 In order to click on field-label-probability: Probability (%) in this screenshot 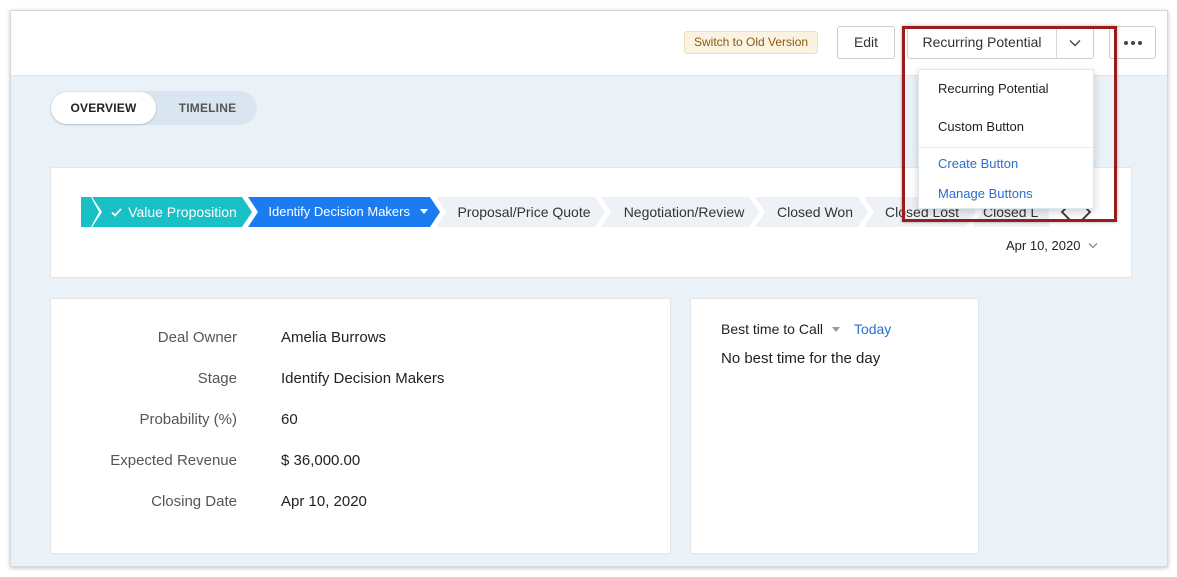, I will do `click(188, 419)`.